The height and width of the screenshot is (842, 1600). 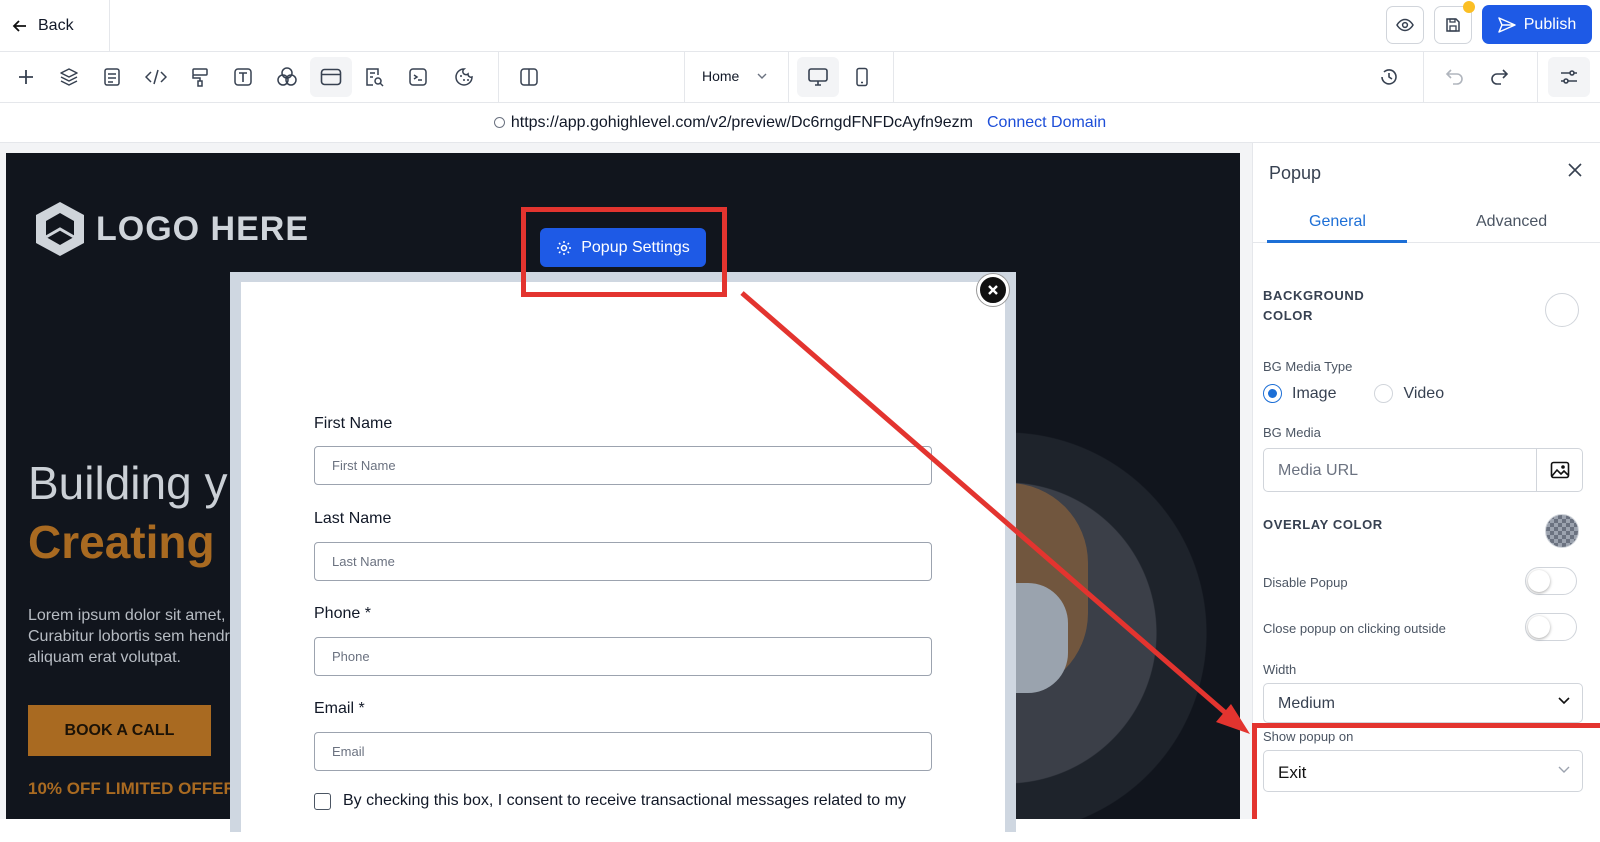 I want to click on search-document-icon, so click(x=374, y=77).